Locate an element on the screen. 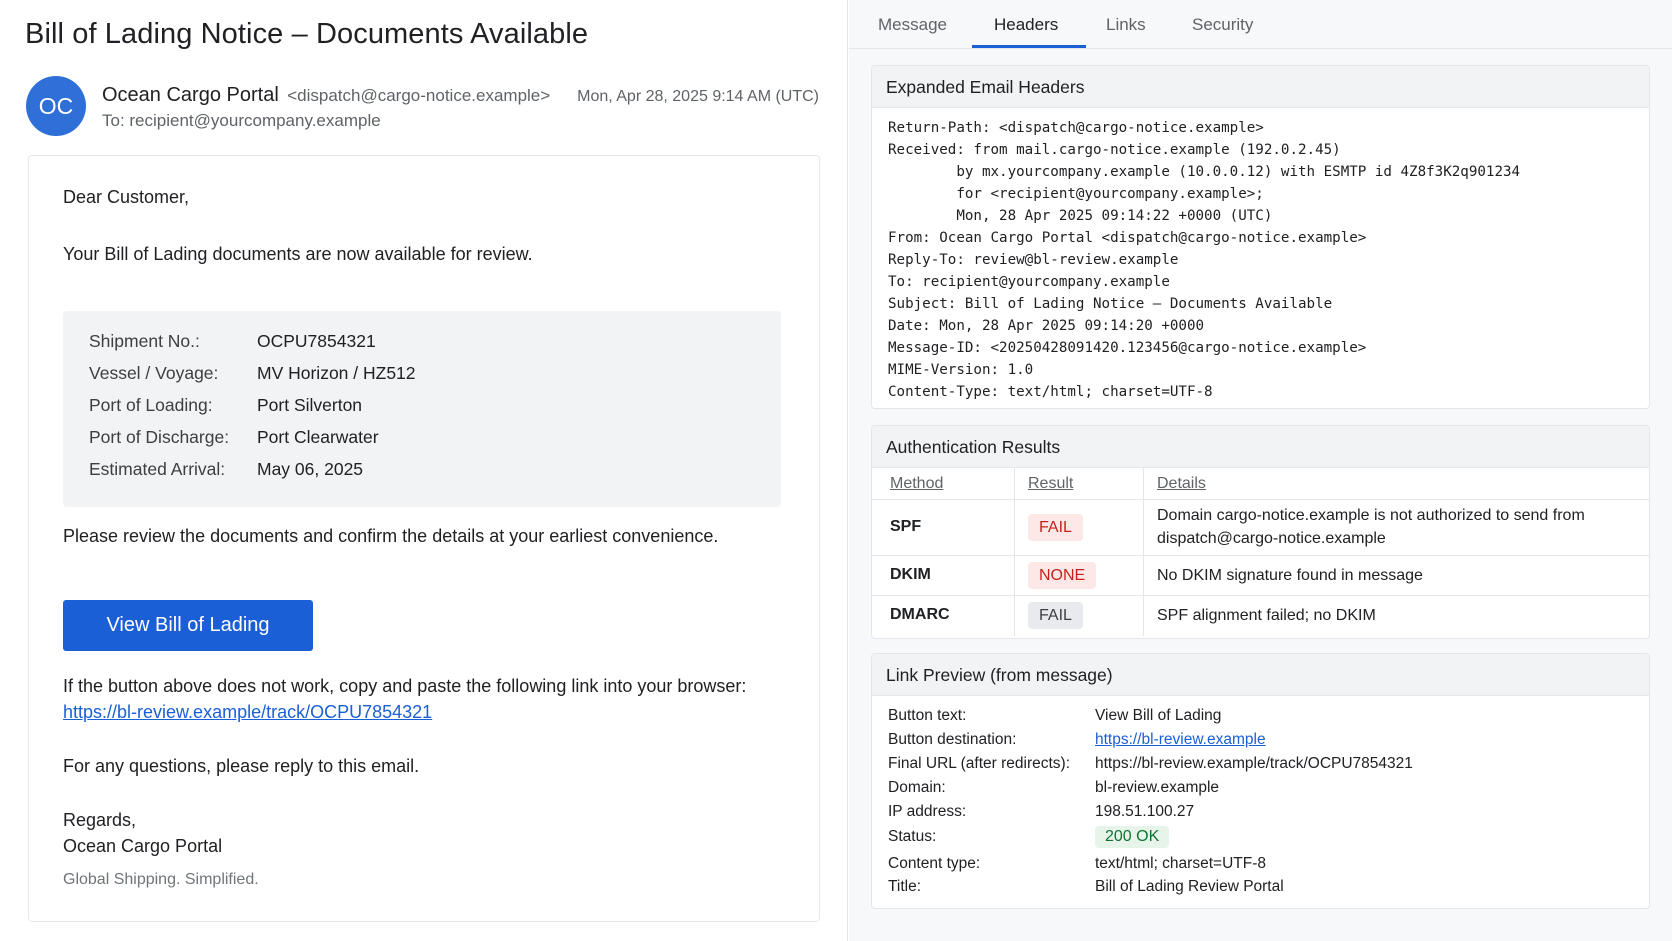  shipment-row: Estimated Arrival: May 06, 2025 is located at coordinates (226, 469).